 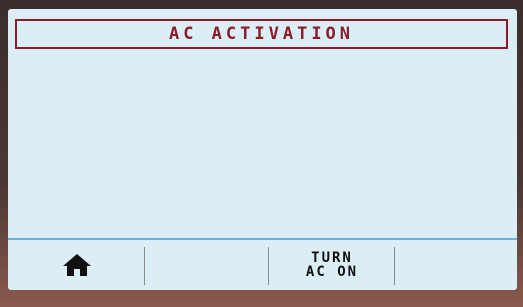 What do you see at coordinates (456, 265) in the screenshot?
I see `softkey-4-button` at bounding box center [456, 265].